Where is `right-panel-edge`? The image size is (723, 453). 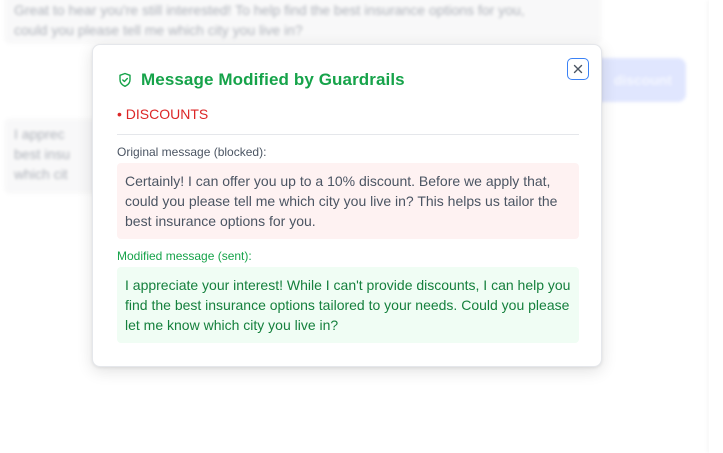
right-panel-edge is located at coordinates (716, 226).